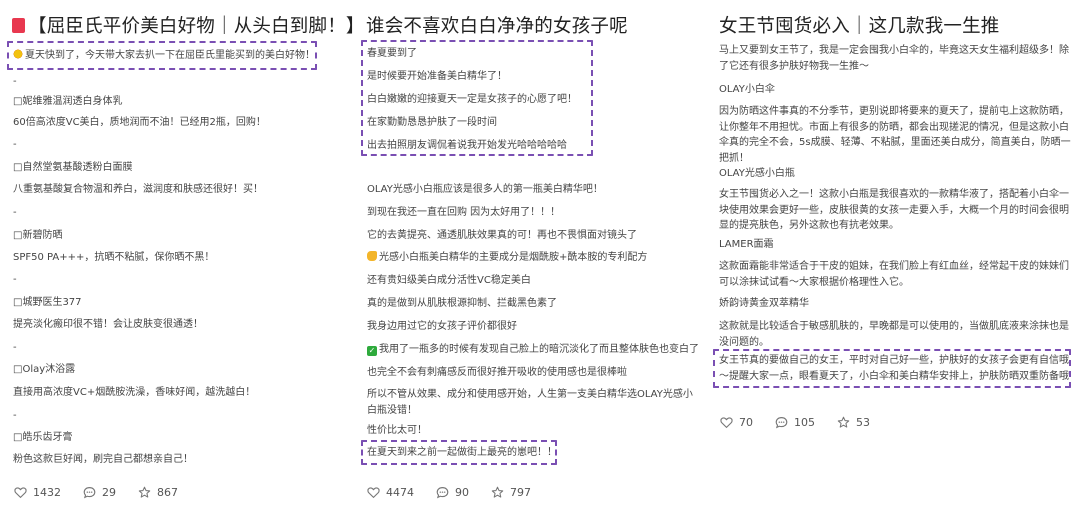  I want to click on post-line: 在家勤勤恳恳护肤了一段时间, so click(432, 122).